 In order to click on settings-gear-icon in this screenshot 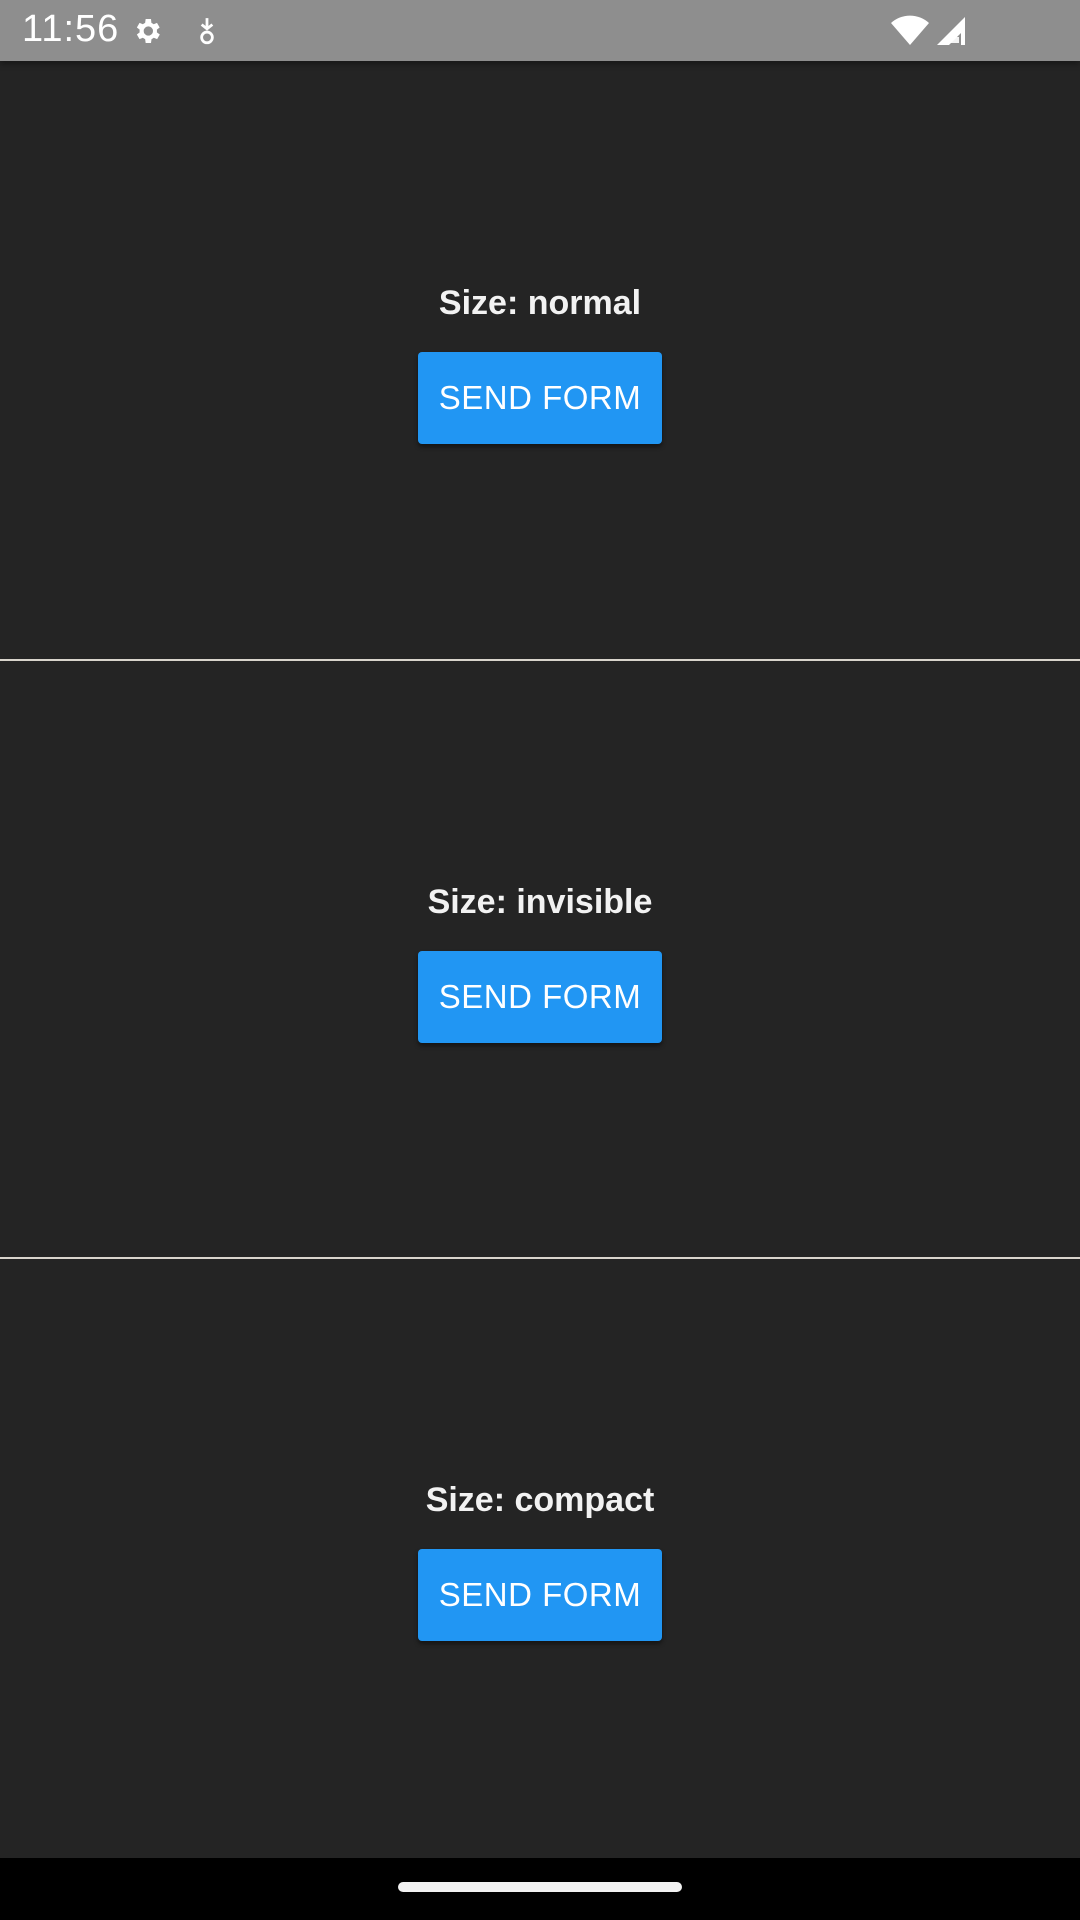, I will do `click(147, 31)`.